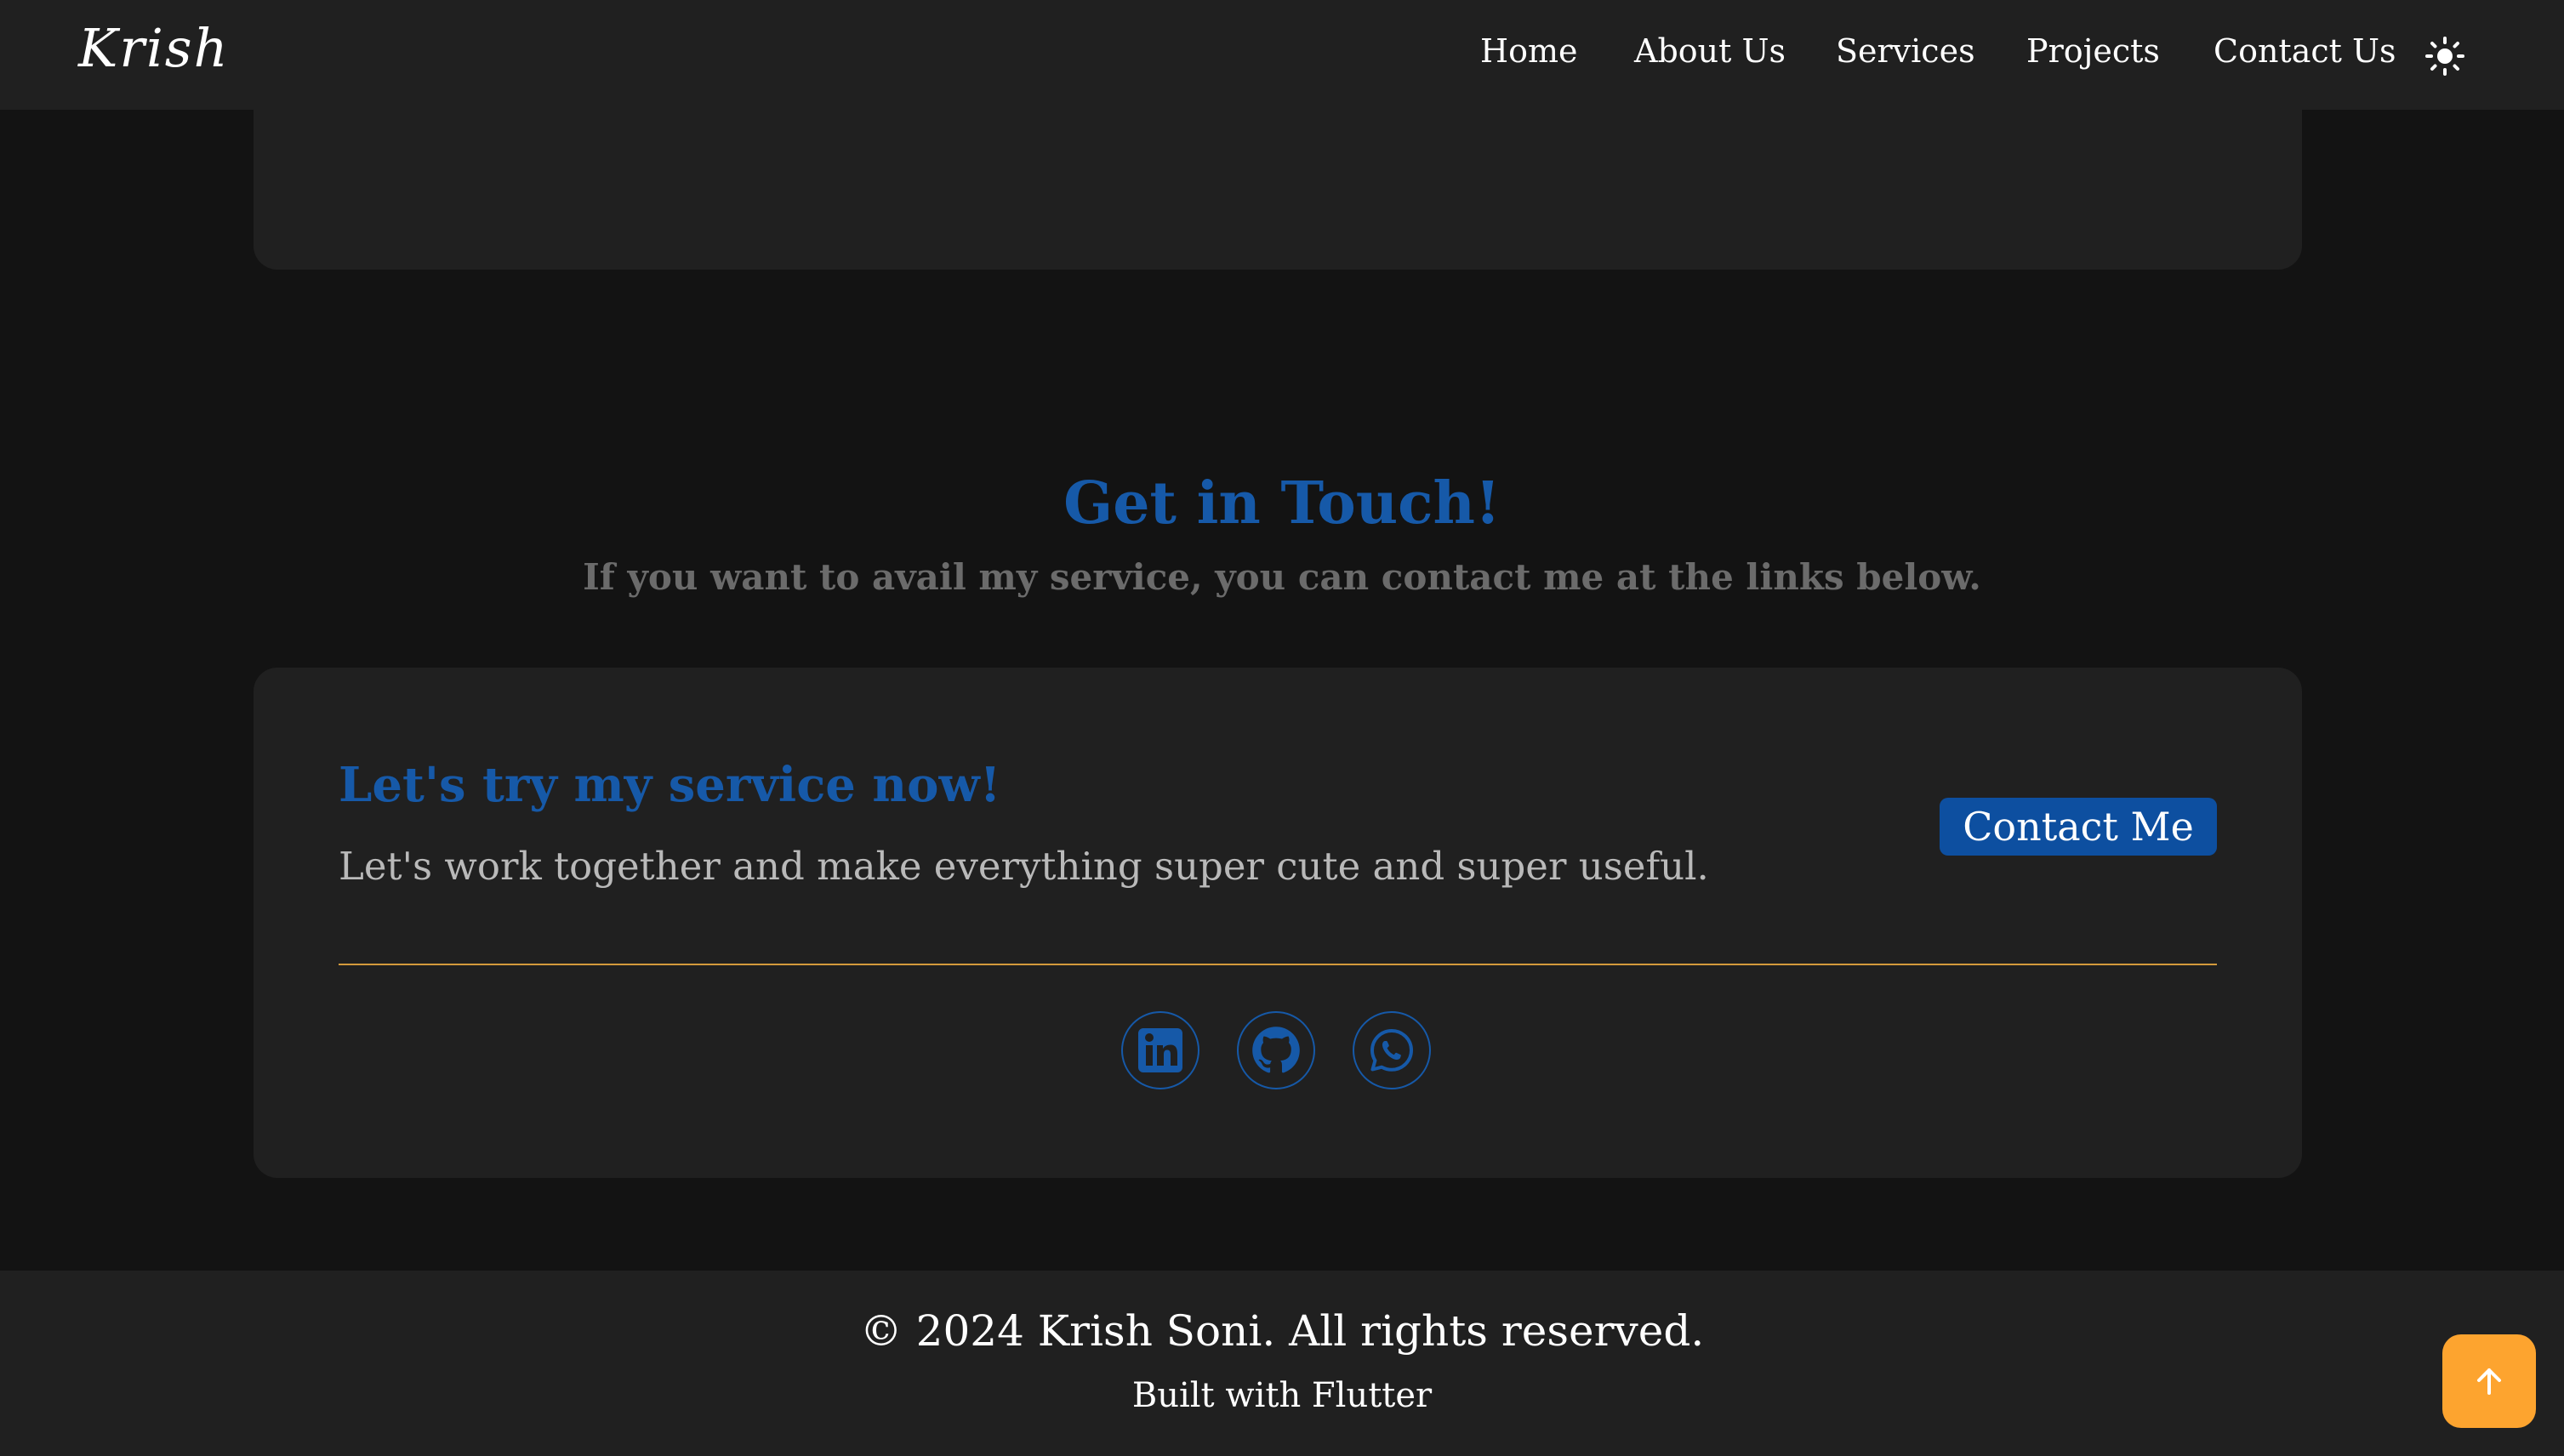 The height and width of the screenshot is (1456, 2564). I want to click on linkedin-icon, so click(1160, 1050).